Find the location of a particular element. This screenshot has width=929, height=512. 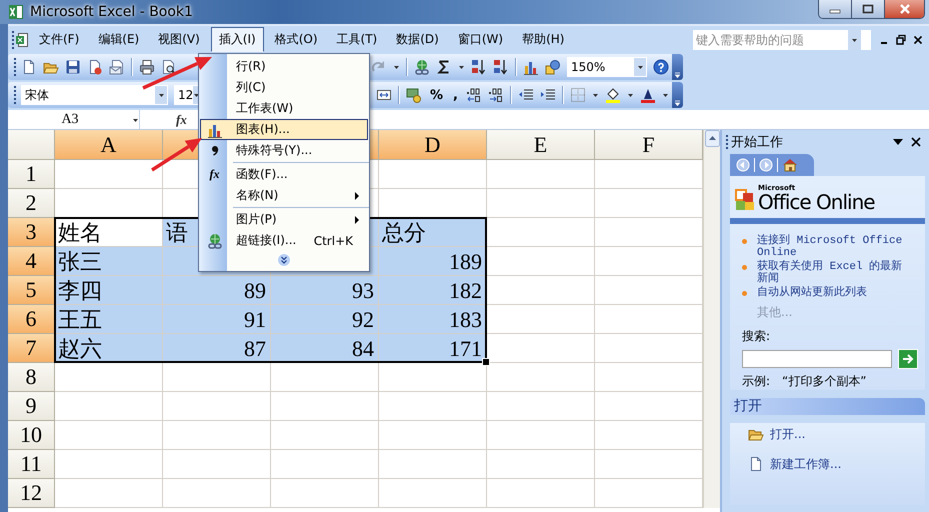

forward-icon is located at coordinates (766, 165).